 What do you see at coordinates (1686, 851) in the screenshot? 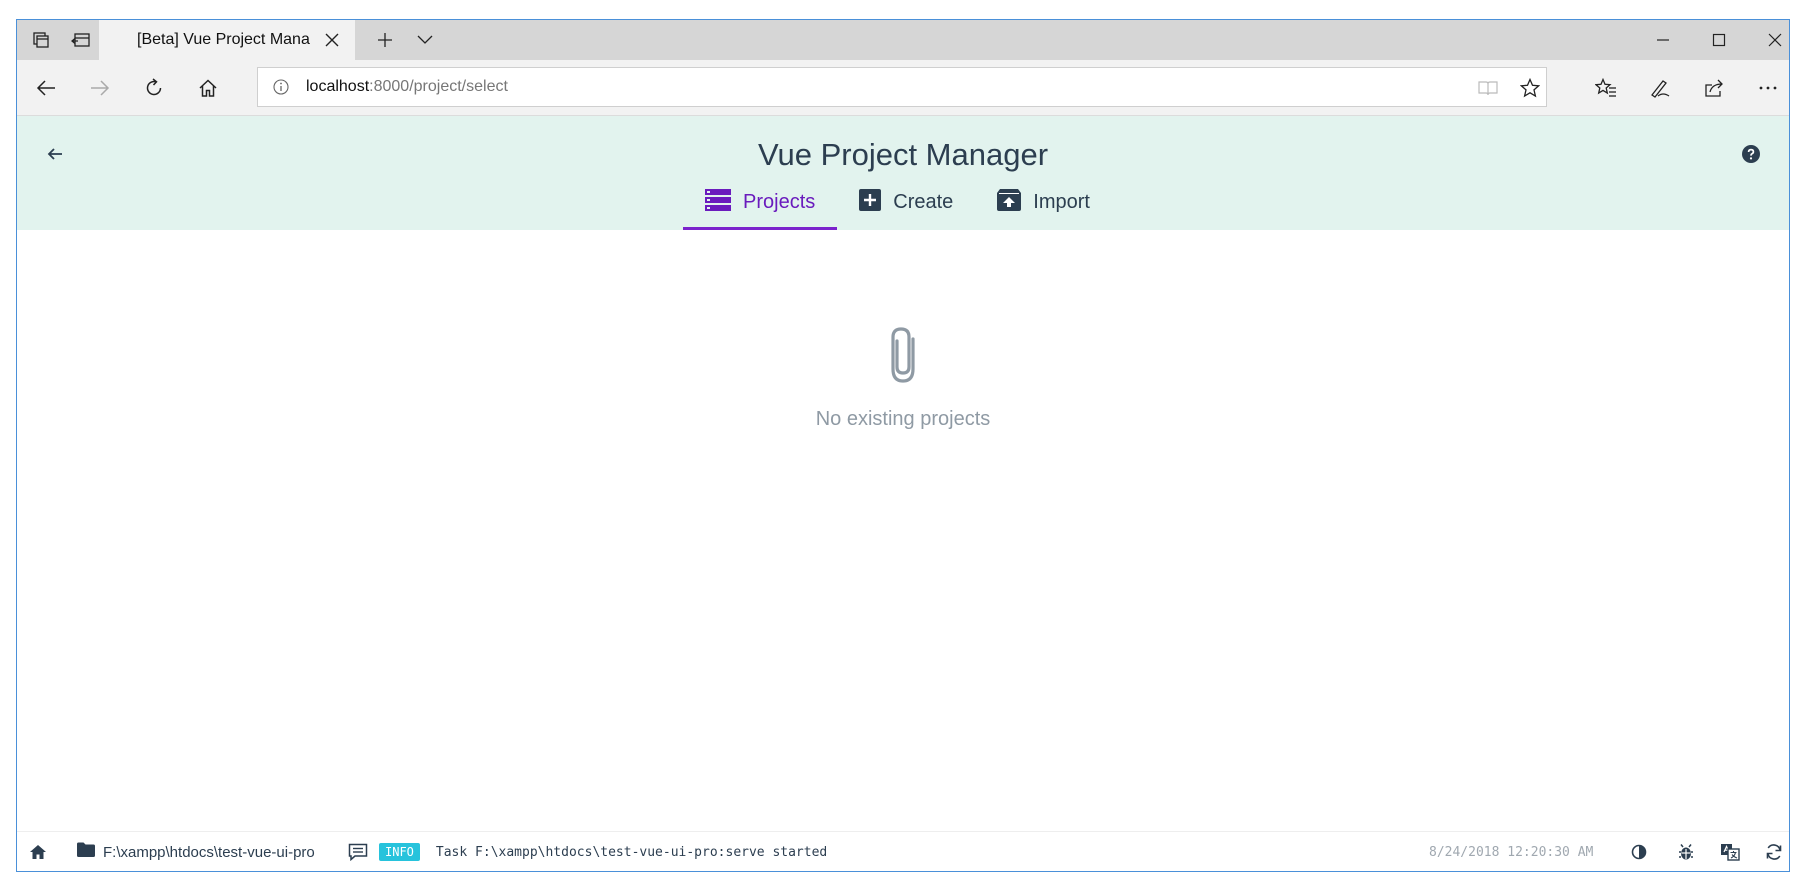
I see `bug-report-icon` at bounding box center [1686, 851].